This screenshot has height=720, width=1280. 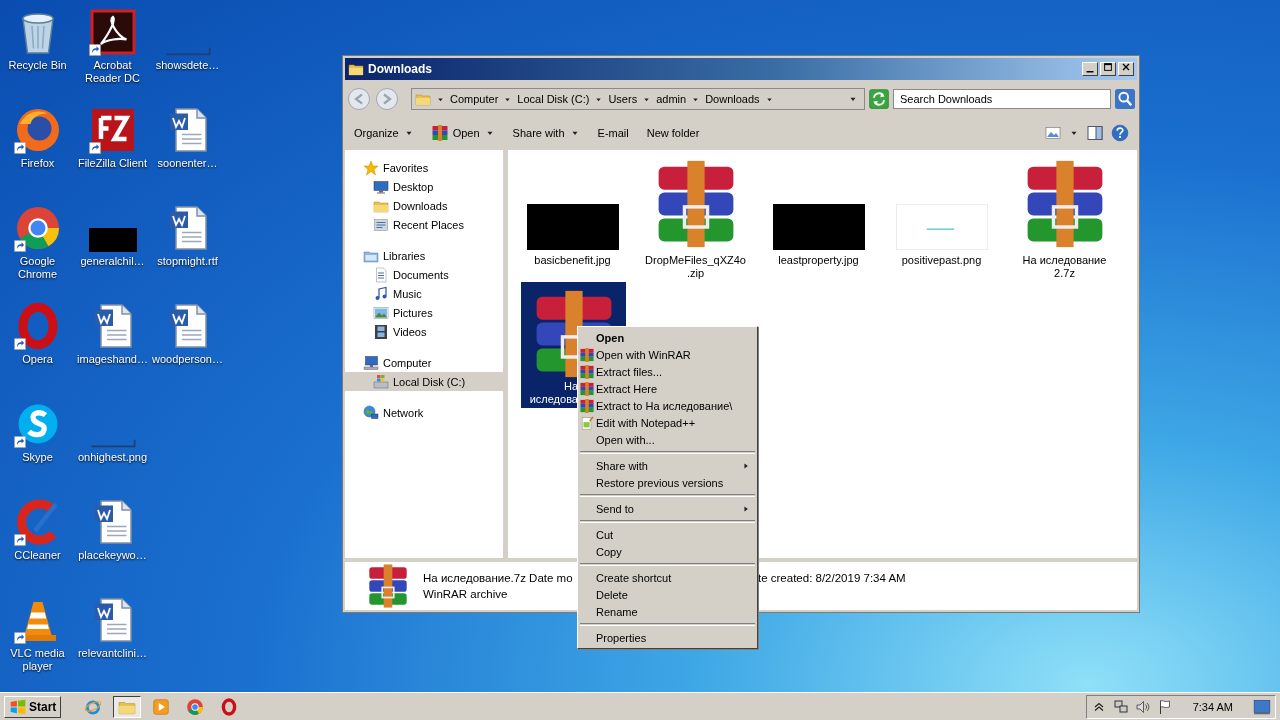 What do you see at coordinates (667, 594) in the screenshot?
I see `menu-item: Delete` at bounding box center [667, 594].